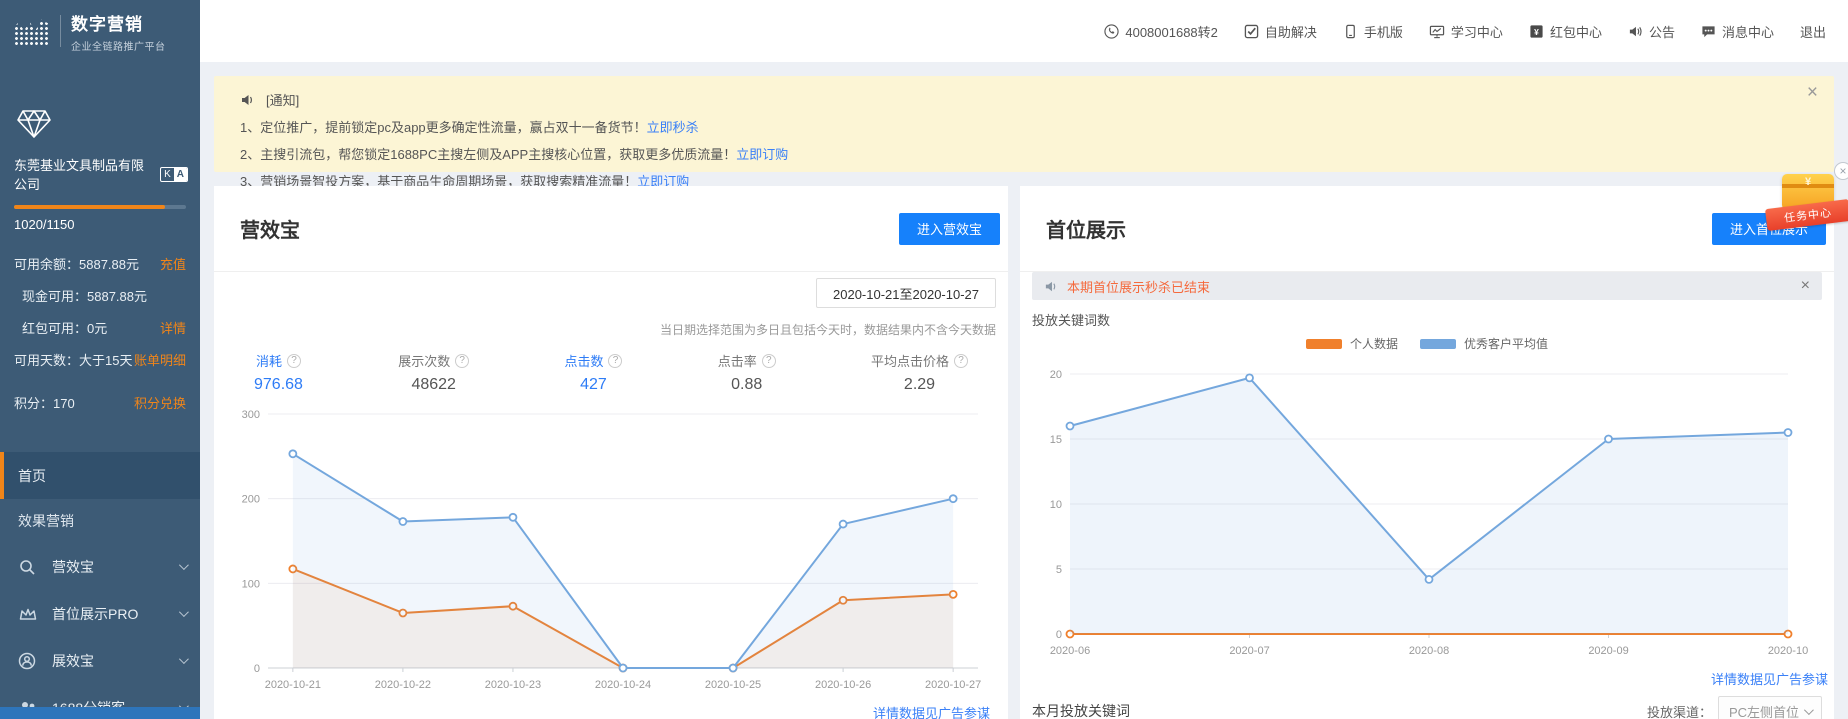  What do you see at coordinates (949, 228) in the screenshot?
I see `enter-yingxiaobao-button: 进入营效宝` at bounding box center [949, 228].